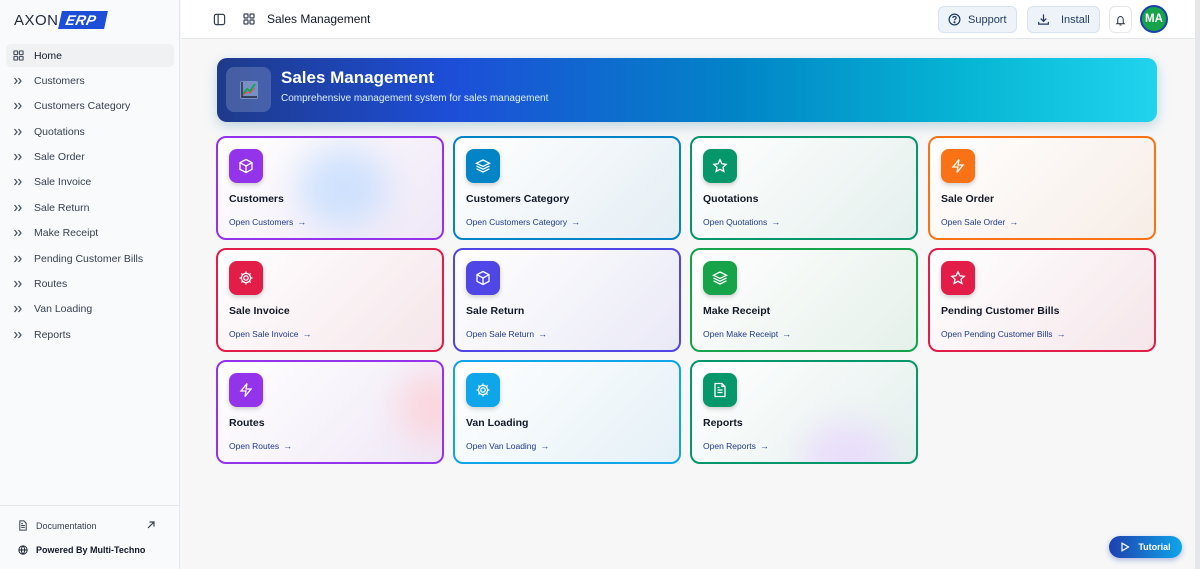 The image size is (1200, 569). What do you see at coordinates (90, 284) in the screenshot?
I see `sidebar-item-routes: Routes` at bounding box center [90, 284].